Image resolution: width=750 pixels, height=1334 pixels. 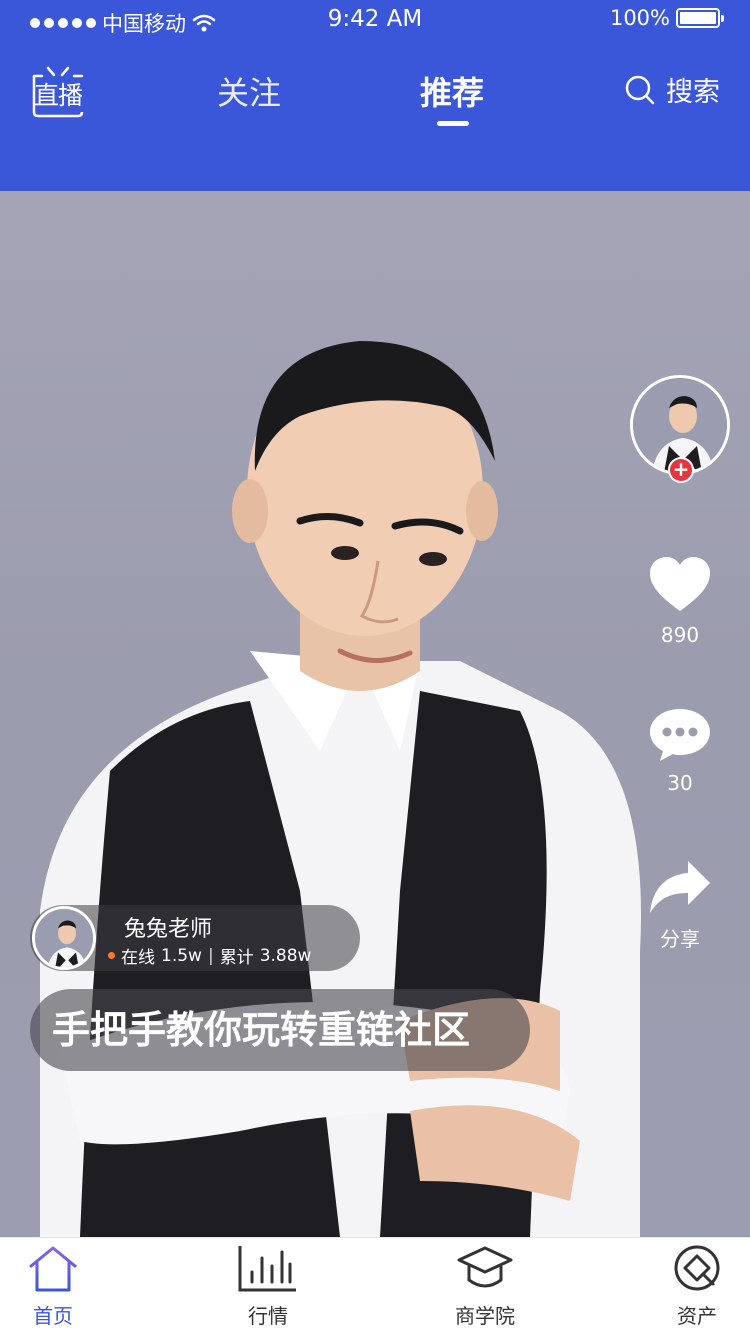 I want to click on bar-chart-icon, so click(x=267, y=1269).